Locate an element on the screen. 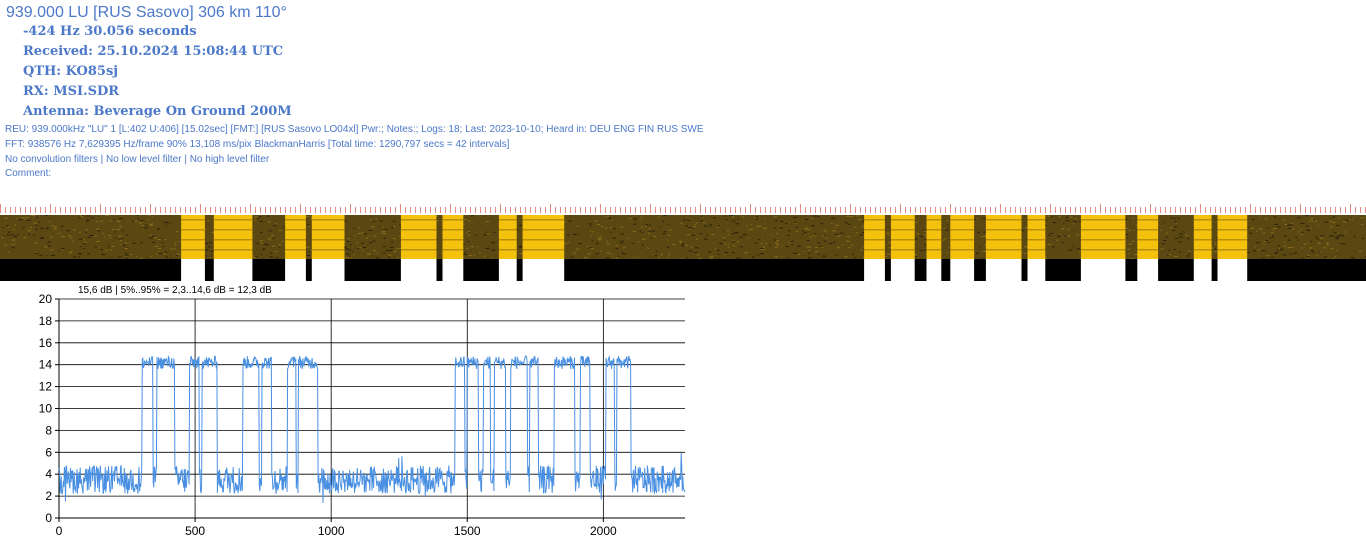 This screenshot has width=1366, height=550. y-tick-label: 8 is located at coordinates (48, 430).